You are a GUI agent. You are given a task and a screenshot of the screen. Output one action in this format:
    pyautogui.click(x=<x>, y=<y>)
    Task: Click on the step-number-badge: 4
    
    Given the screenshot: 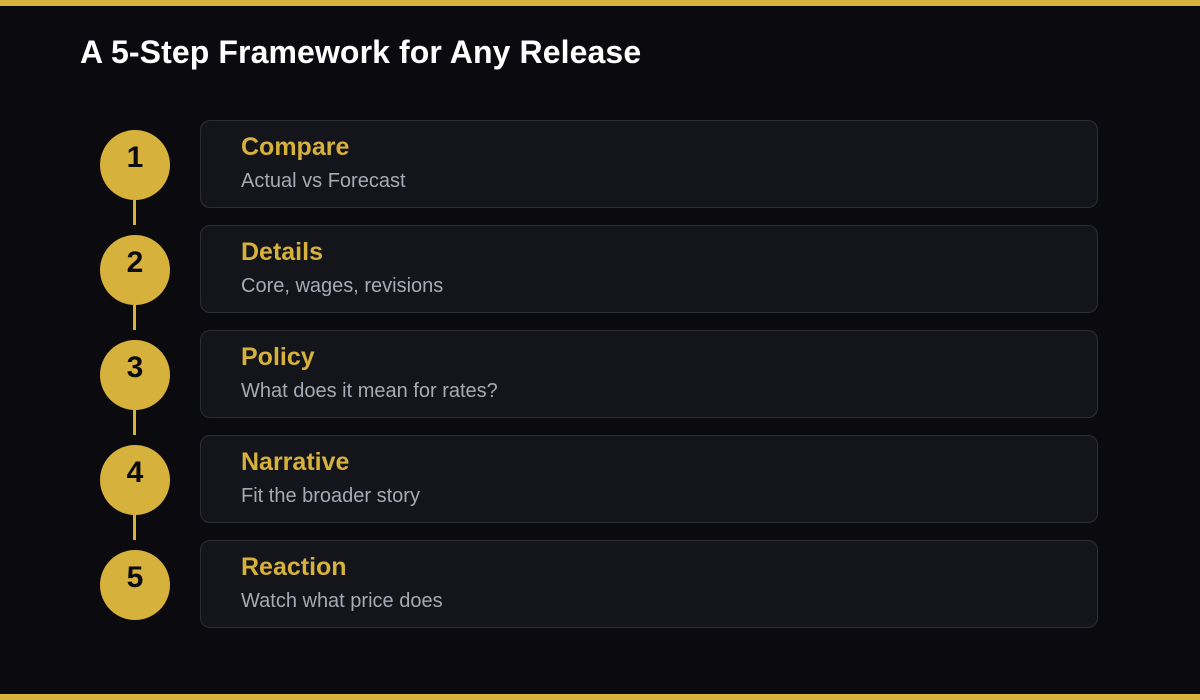 What is the action you would take?
    pyautogui.click(x=135, y=480)
    